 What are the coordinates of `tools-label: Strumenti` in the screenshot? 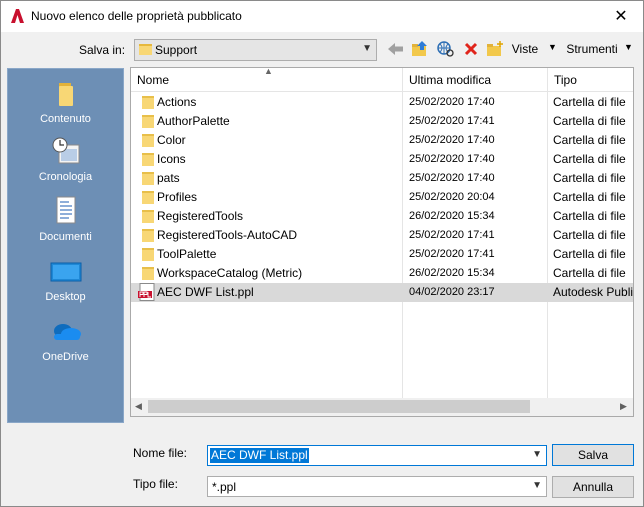 It's located at (592, 49).